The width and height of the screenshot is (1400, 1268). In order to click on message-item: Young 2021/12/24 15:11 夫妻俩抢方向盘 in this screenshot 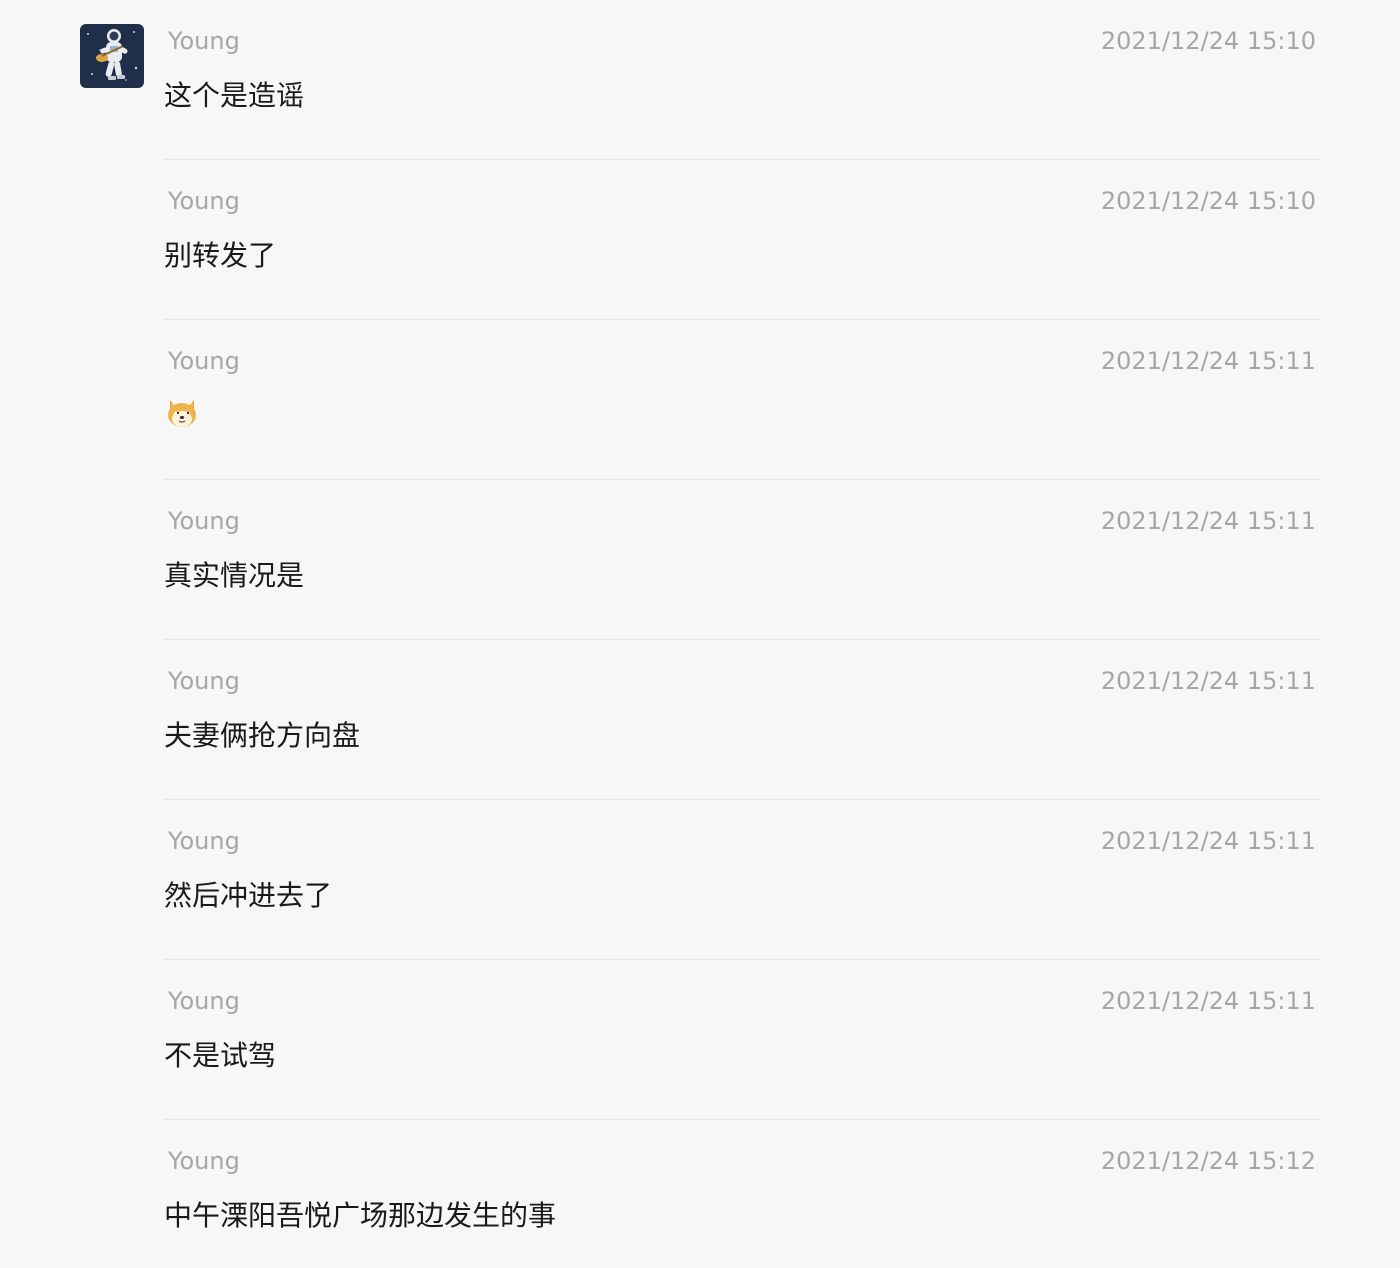, I will do `click(742, 719)`.